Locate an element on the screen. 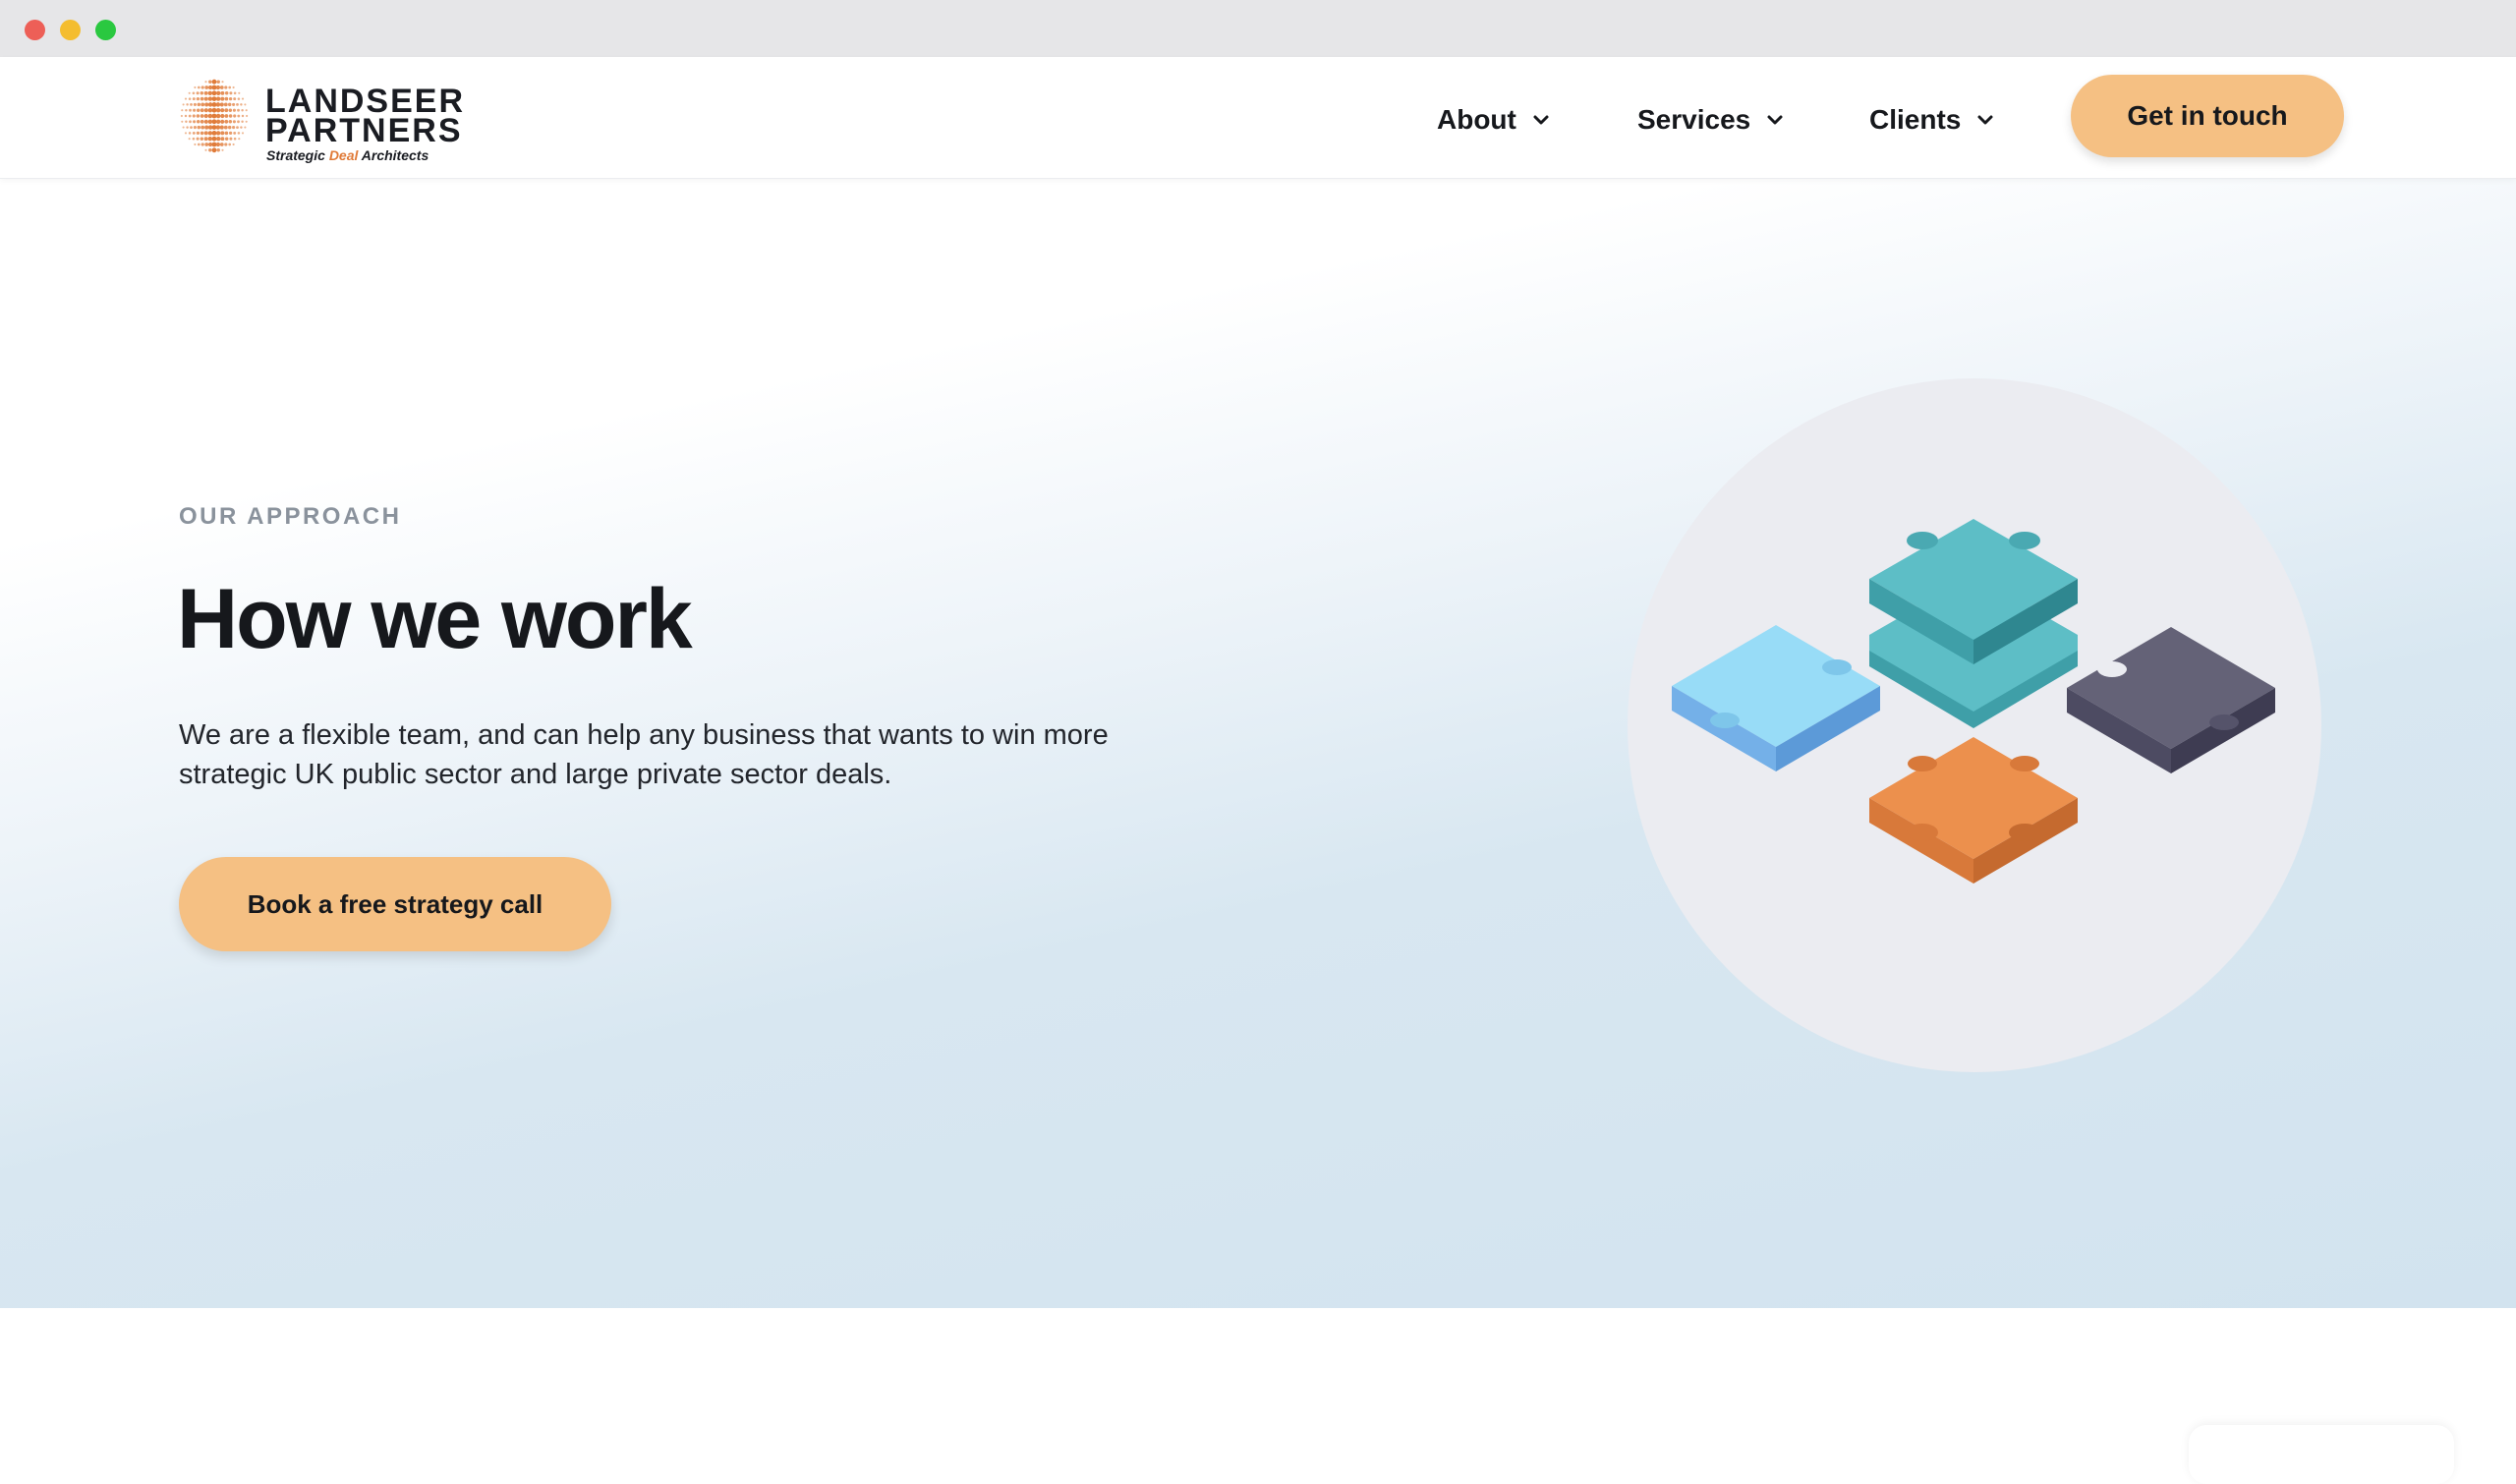 Image resolution: width=2516 pixels, height=1484 pixels. book-strategy-call-button: Book a free strategy call is located at coordinates (395, 904).